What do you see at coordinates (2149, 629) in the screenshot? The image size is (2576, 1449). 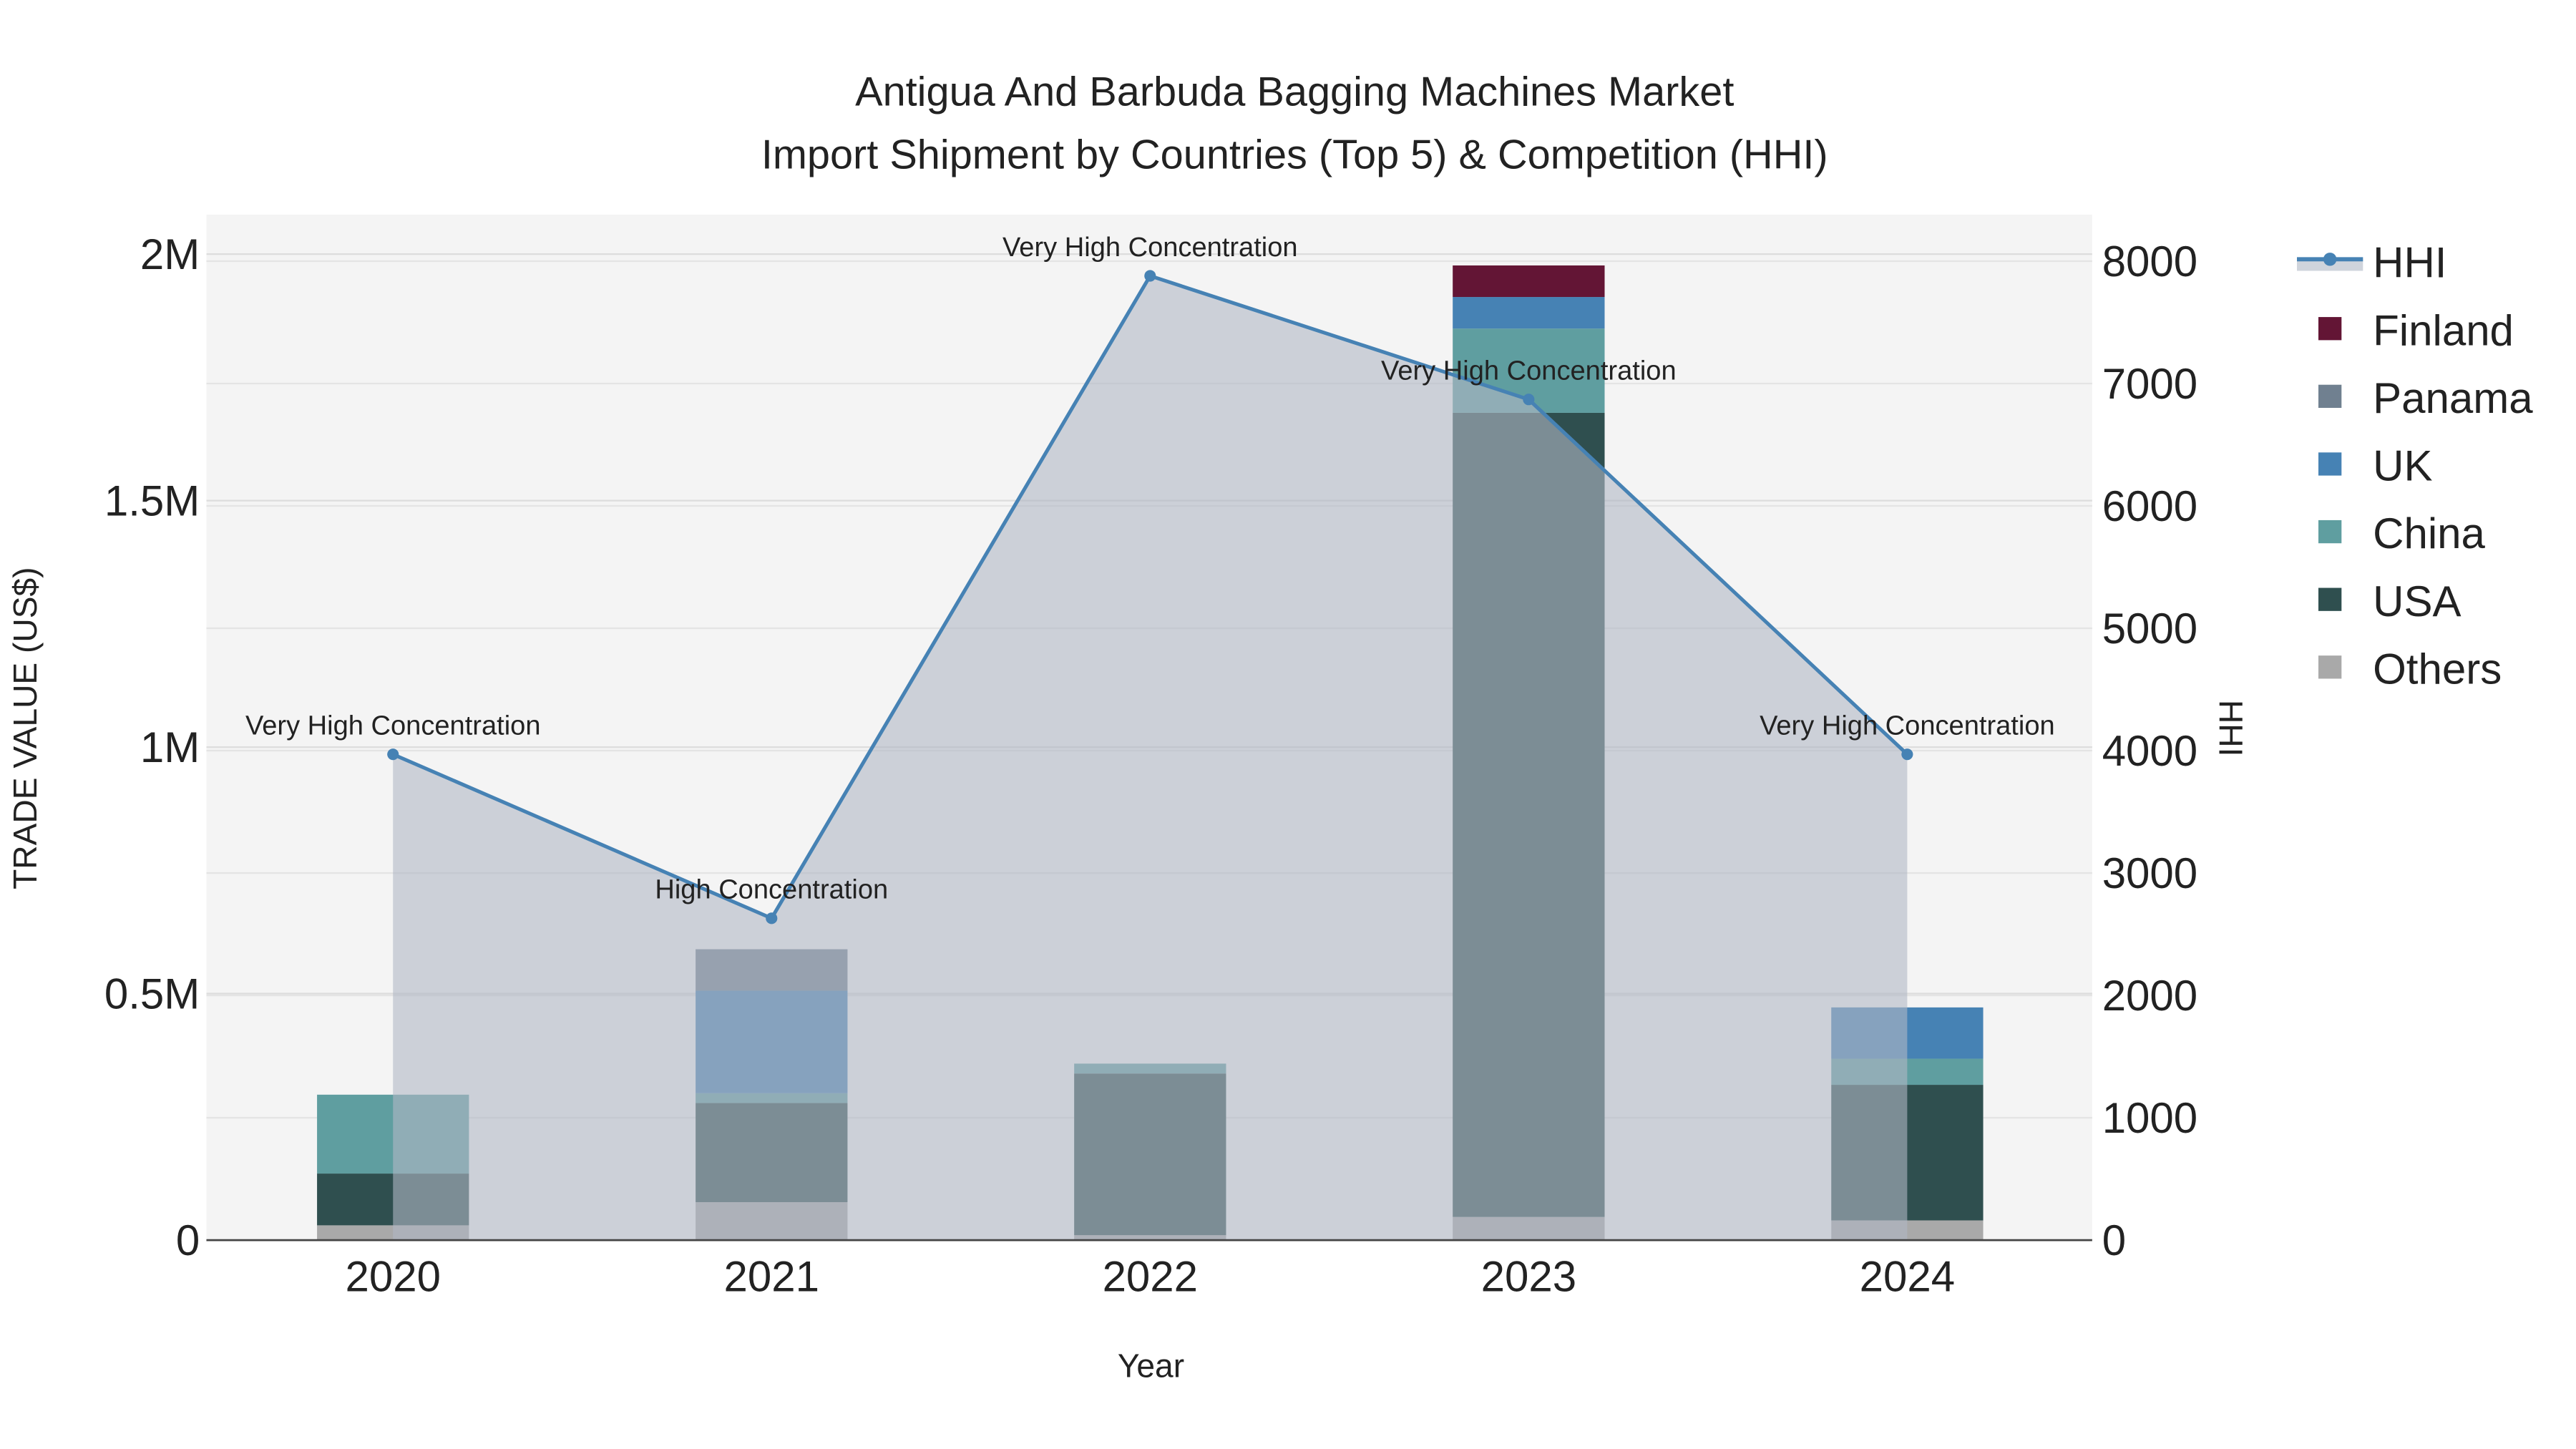 I see `y2-tick-label: 5000` at bounding box center [2149, 629].